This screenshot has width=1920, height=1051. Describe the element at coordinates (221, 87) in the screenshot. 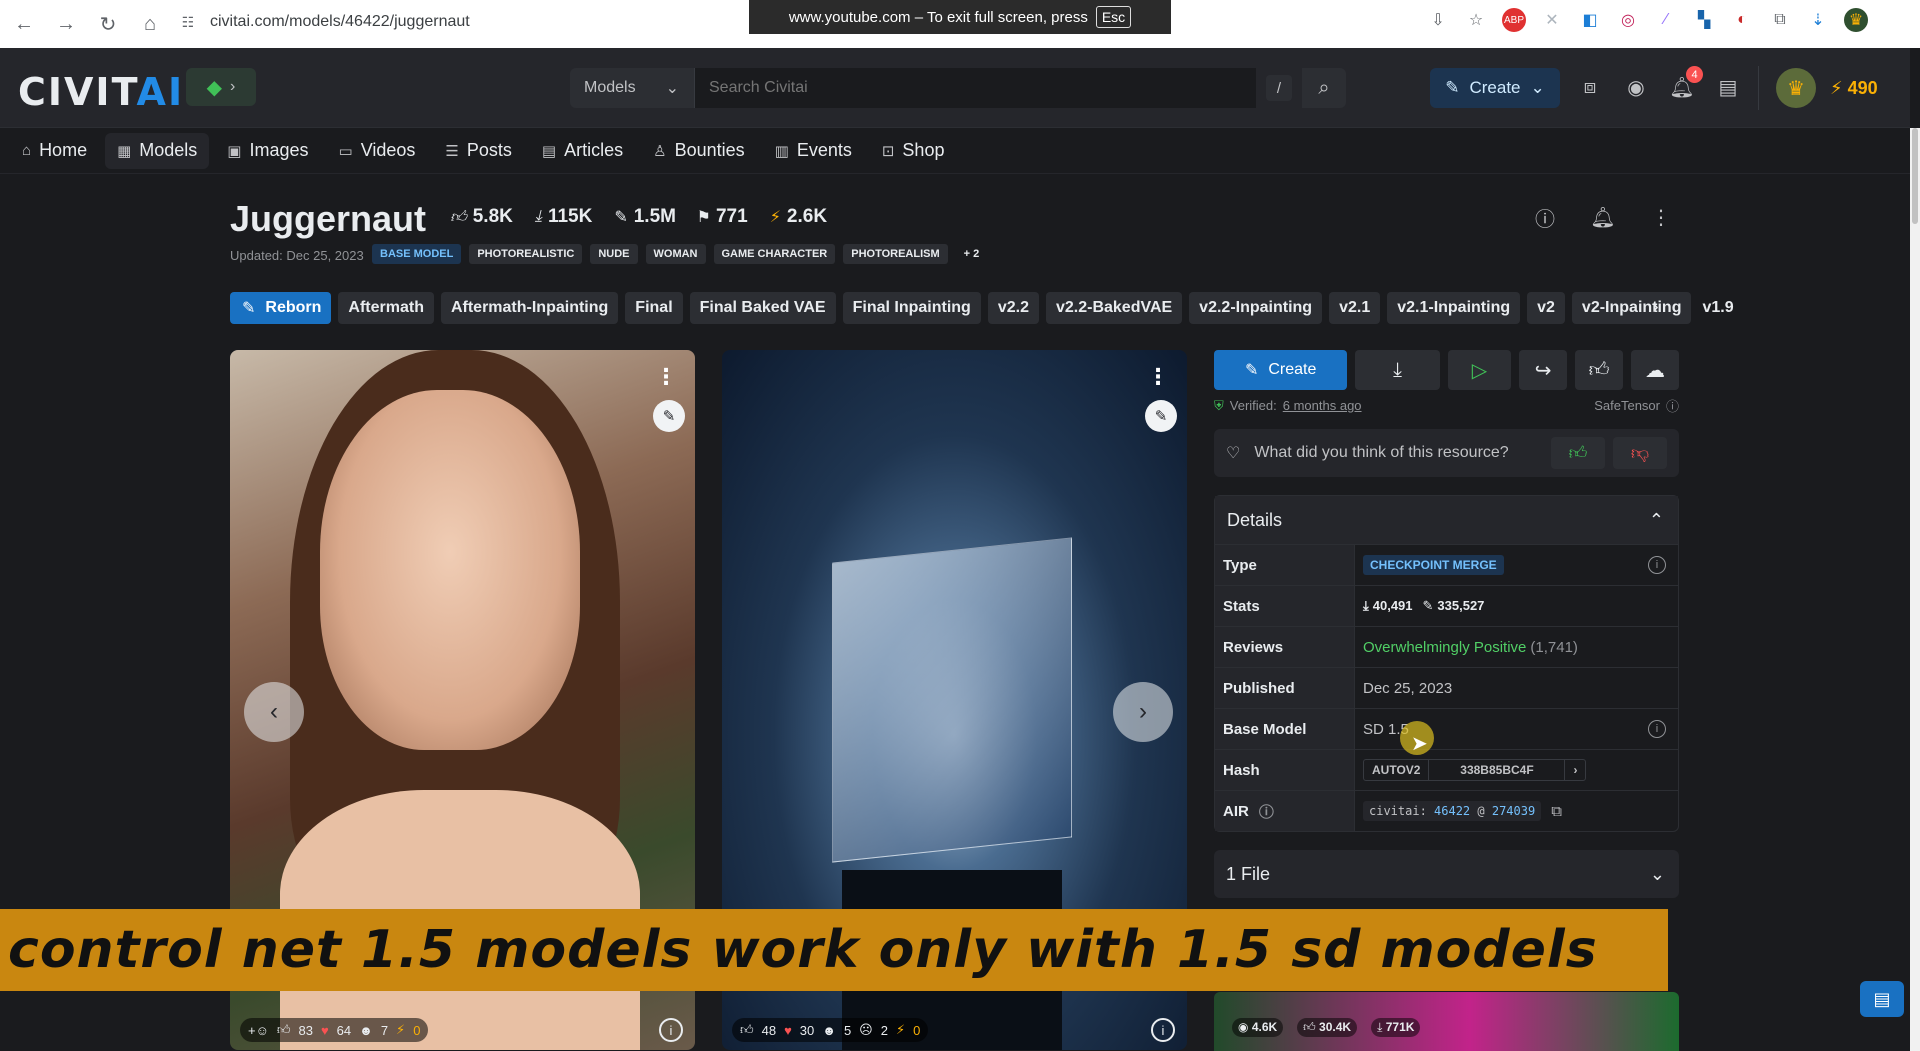

I see `site-switcher-button: ◆ ›` at that location.